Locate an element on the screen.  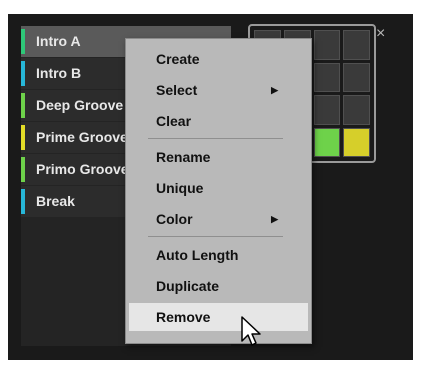
menu-item-remove: Remove is located at coordinates (218, 317).